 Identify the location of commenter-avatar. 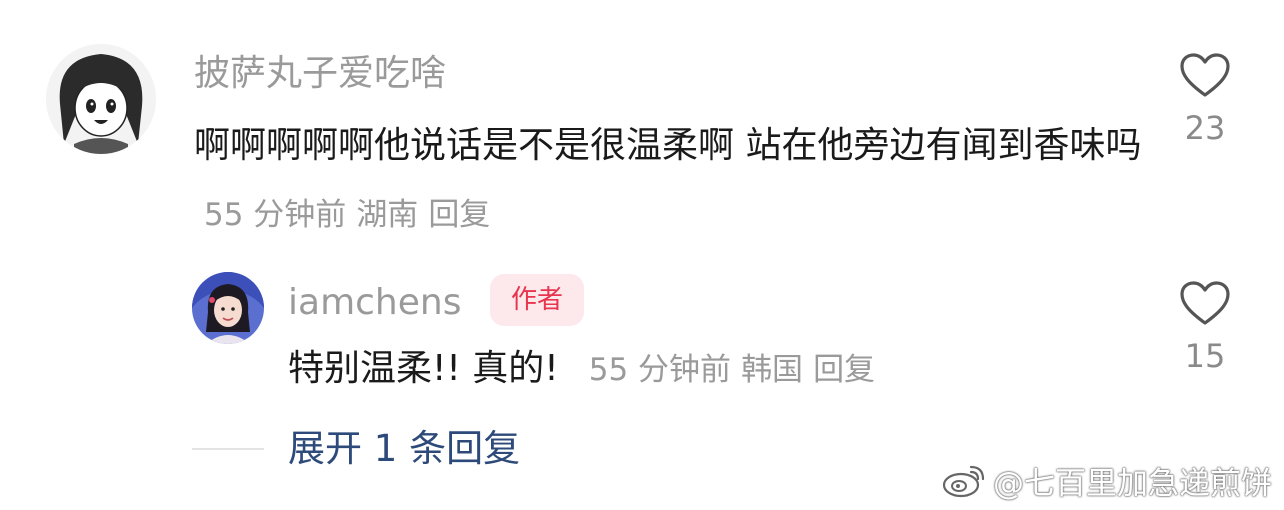
(101, 99).